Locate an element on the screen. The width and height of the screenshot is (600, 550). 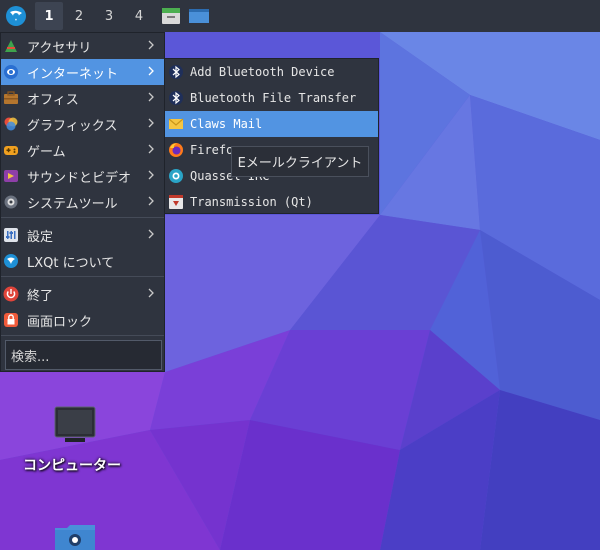
lxqt-about-icon is located at coordinates (11, 261).